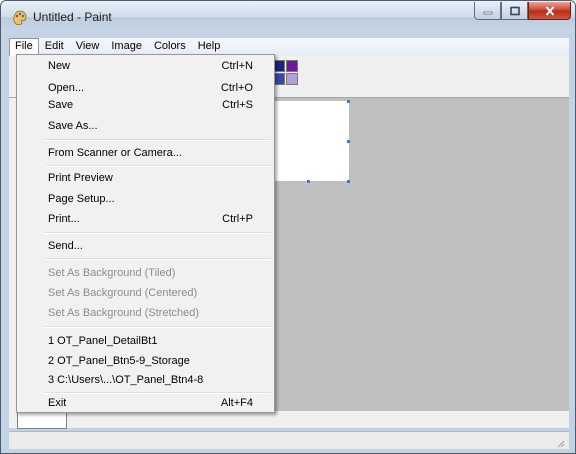 Image resolution: width=576 pixels, height=454 pixels. I want to click on menu-item-recent-file: 3 C:\Users\...\OT_Panel_Btn4-8, so click(145, 381).